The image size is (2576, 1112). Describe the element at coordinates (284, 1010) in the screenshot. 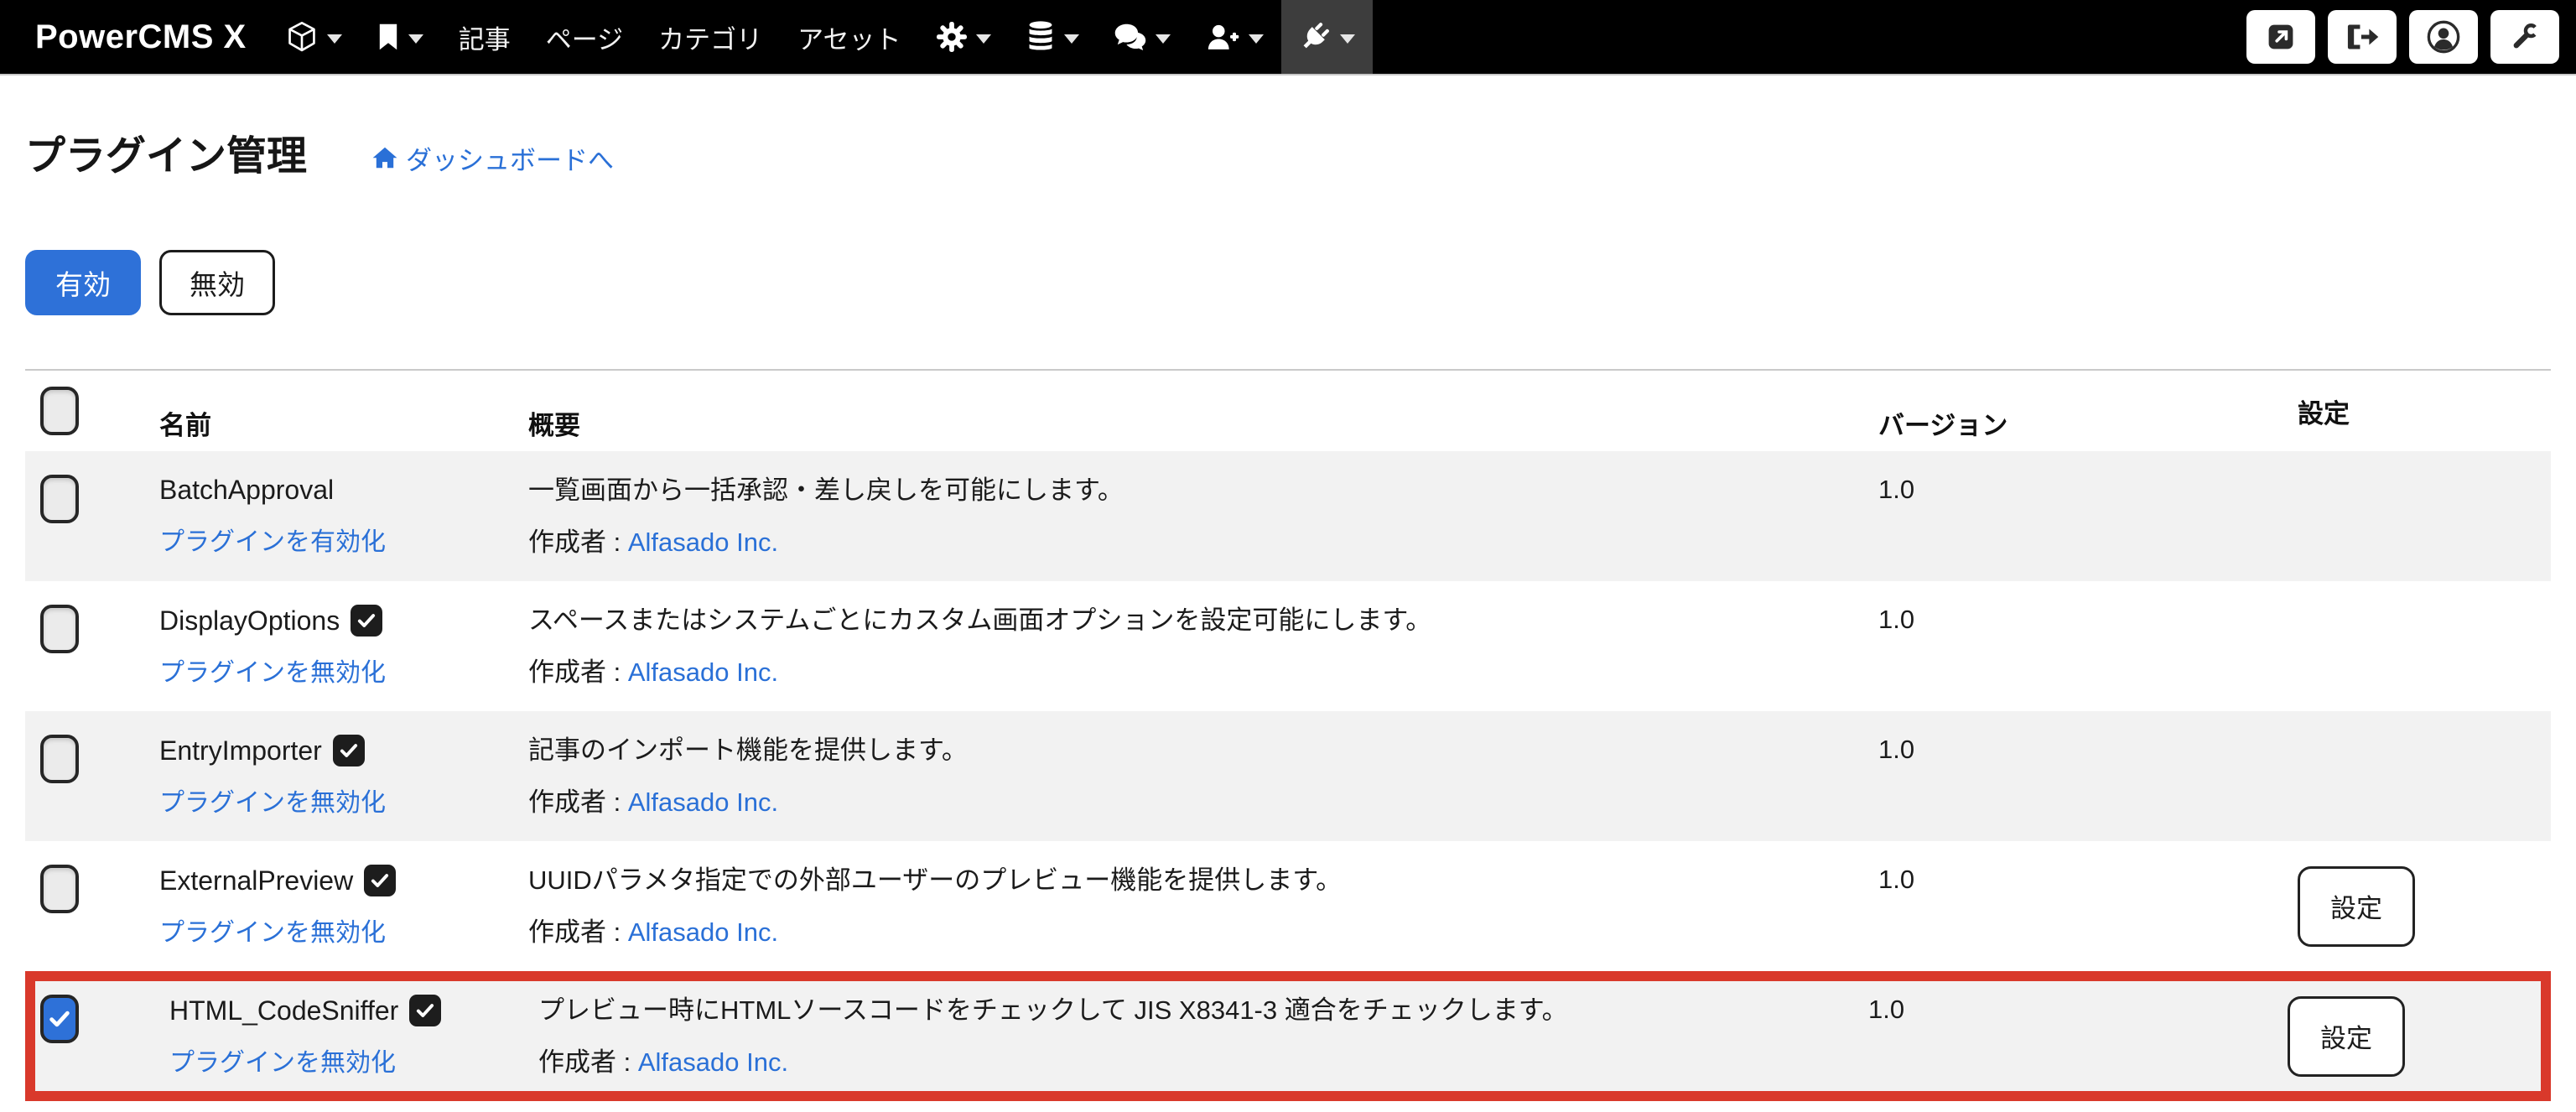

I see `plugin-name: HTML_CodeSniffer` at that location.